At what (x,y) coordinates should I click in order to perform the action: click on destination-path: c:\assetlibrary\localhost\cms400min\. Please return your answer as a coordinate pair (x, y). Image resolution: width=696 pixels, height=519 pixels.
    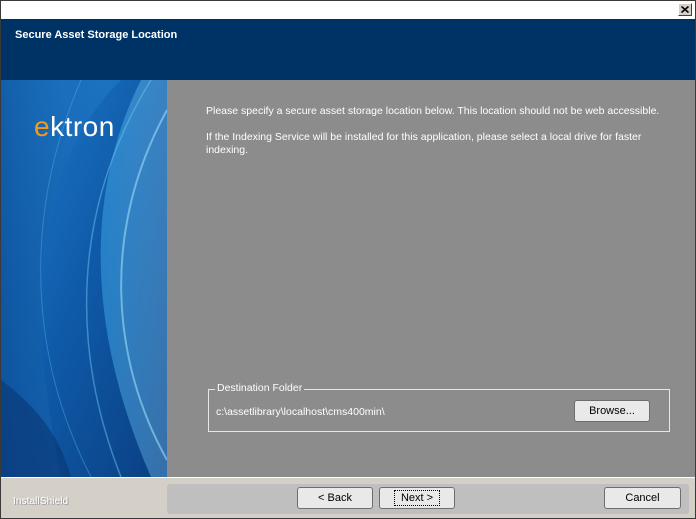
    Looking at the image, I should click on (300, 412).